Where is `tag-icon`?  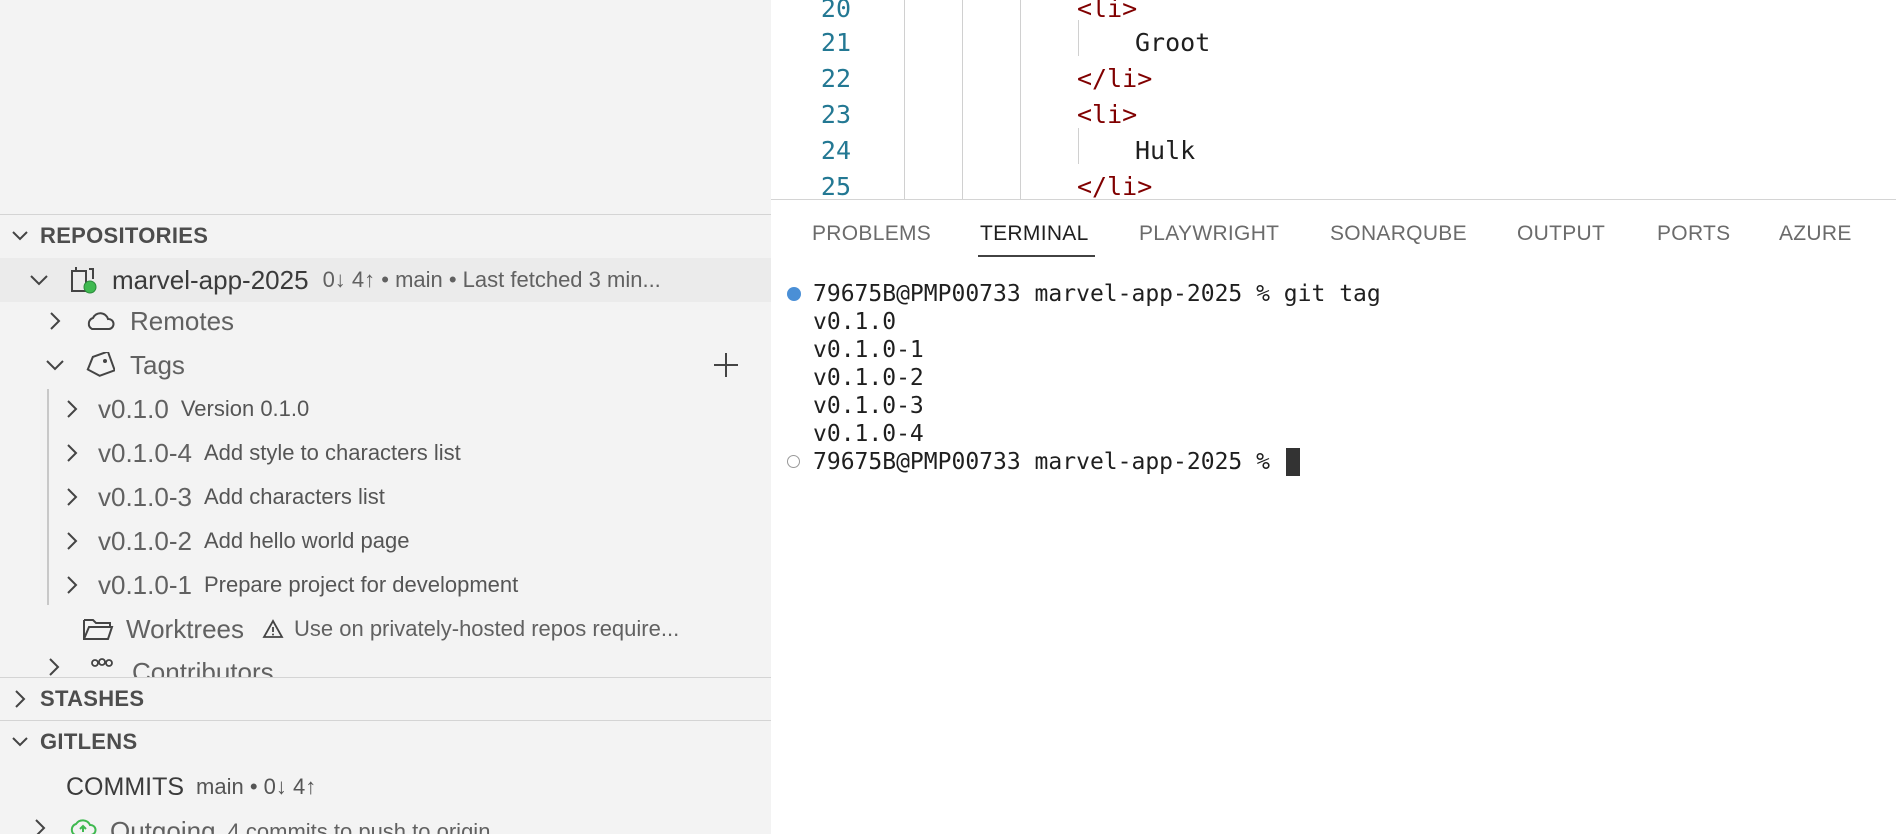 tag-icon is located at coordinates (100, 365).